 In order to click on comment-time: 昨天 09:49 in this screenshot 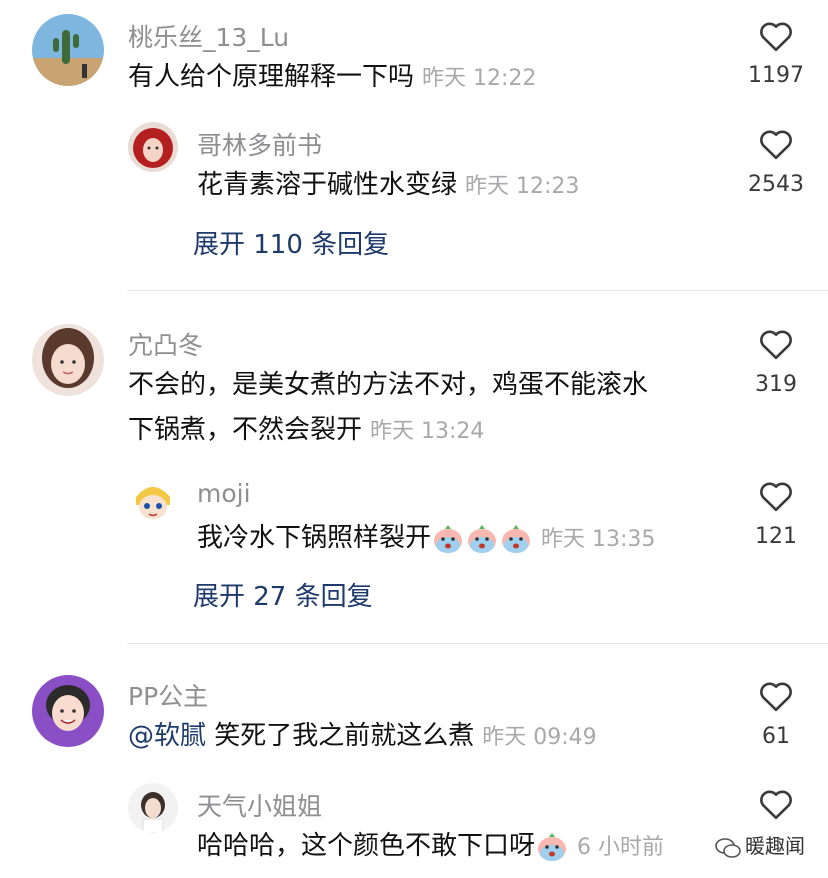, I will do `click(539, 737)`.